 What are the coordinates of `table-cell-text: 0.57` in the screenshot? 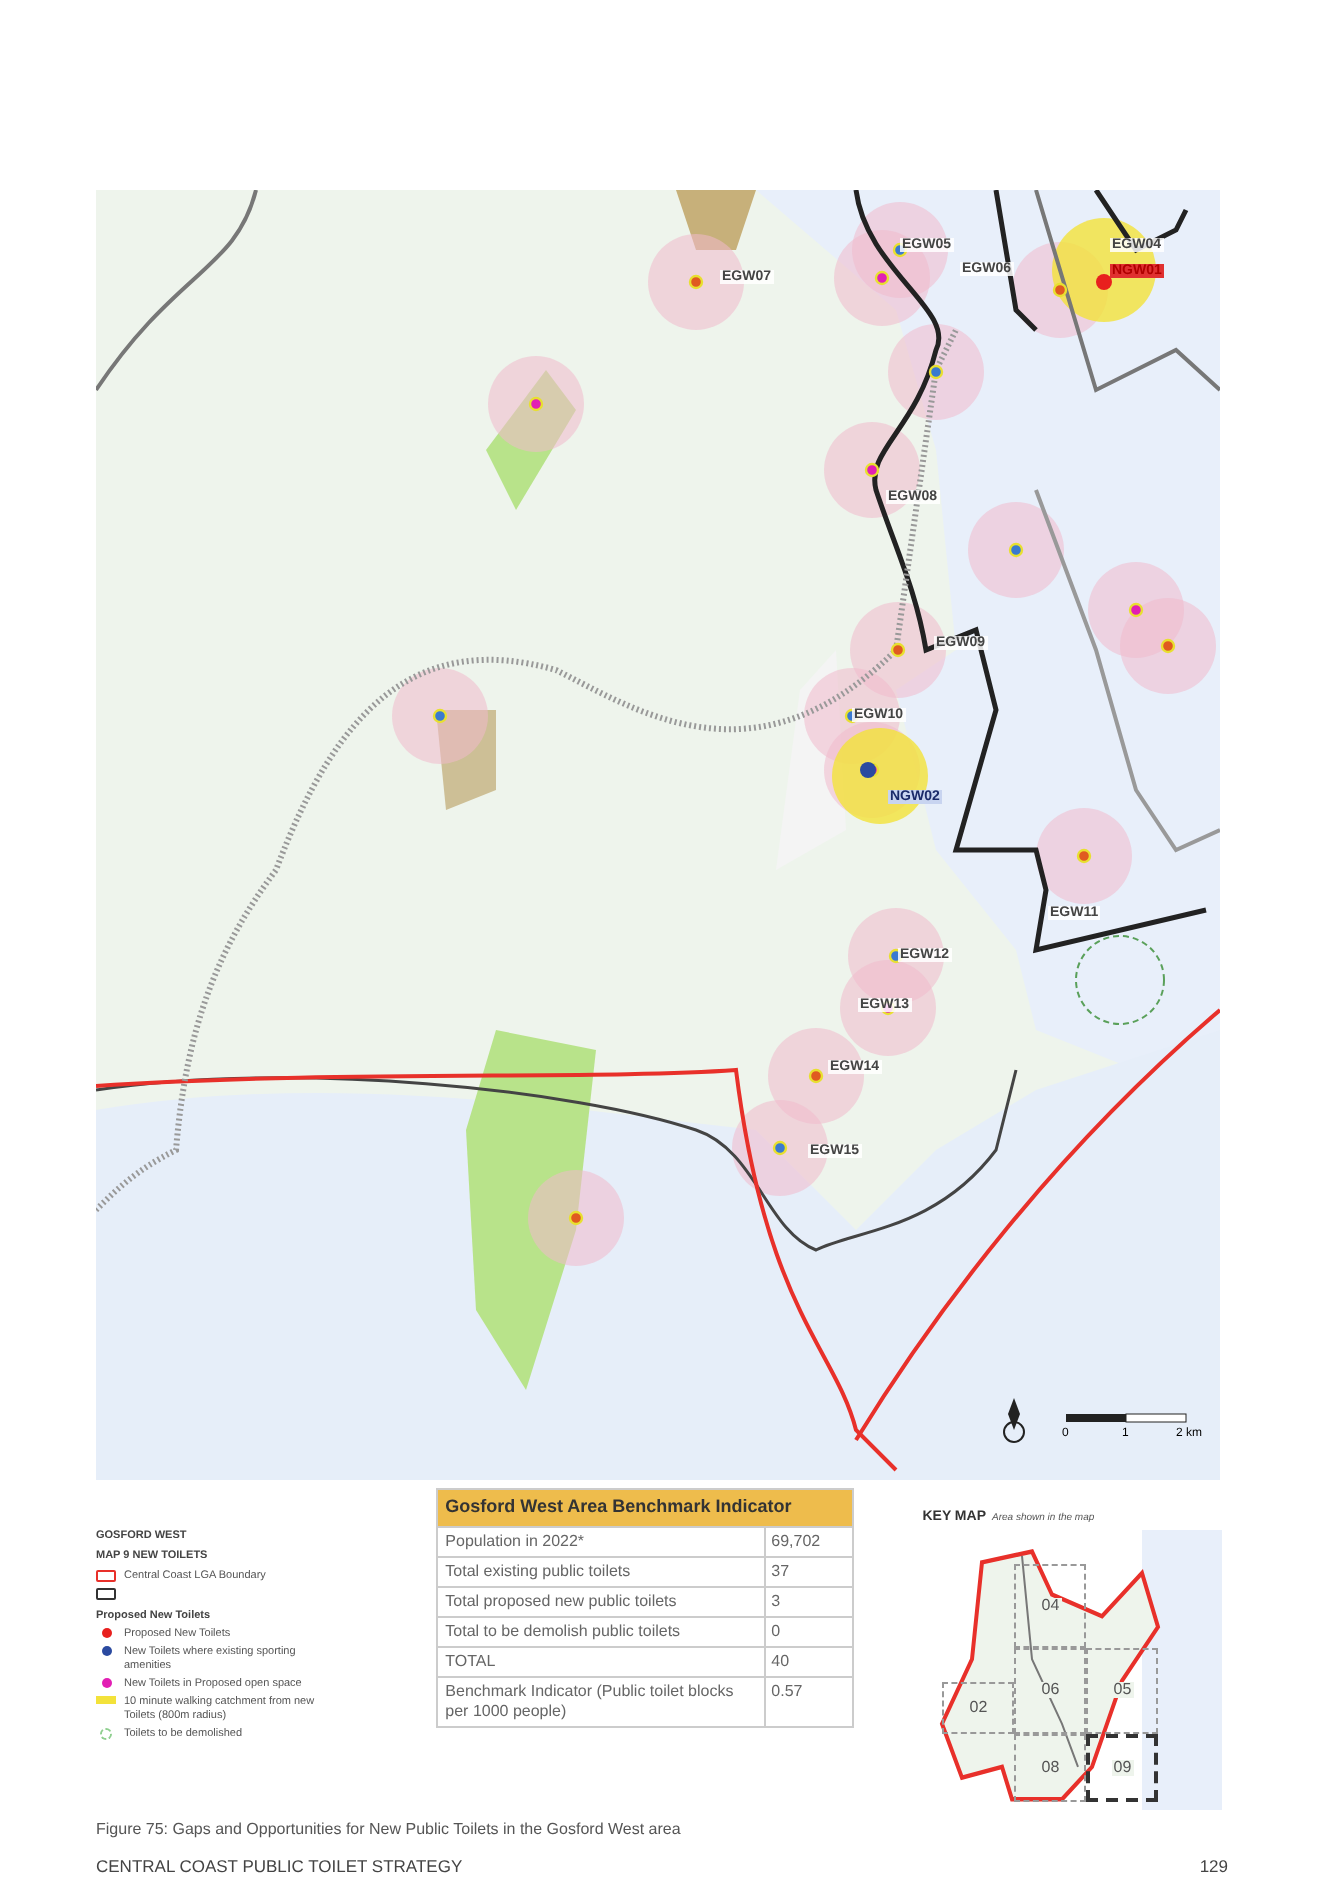 It's located at (787, 1691).